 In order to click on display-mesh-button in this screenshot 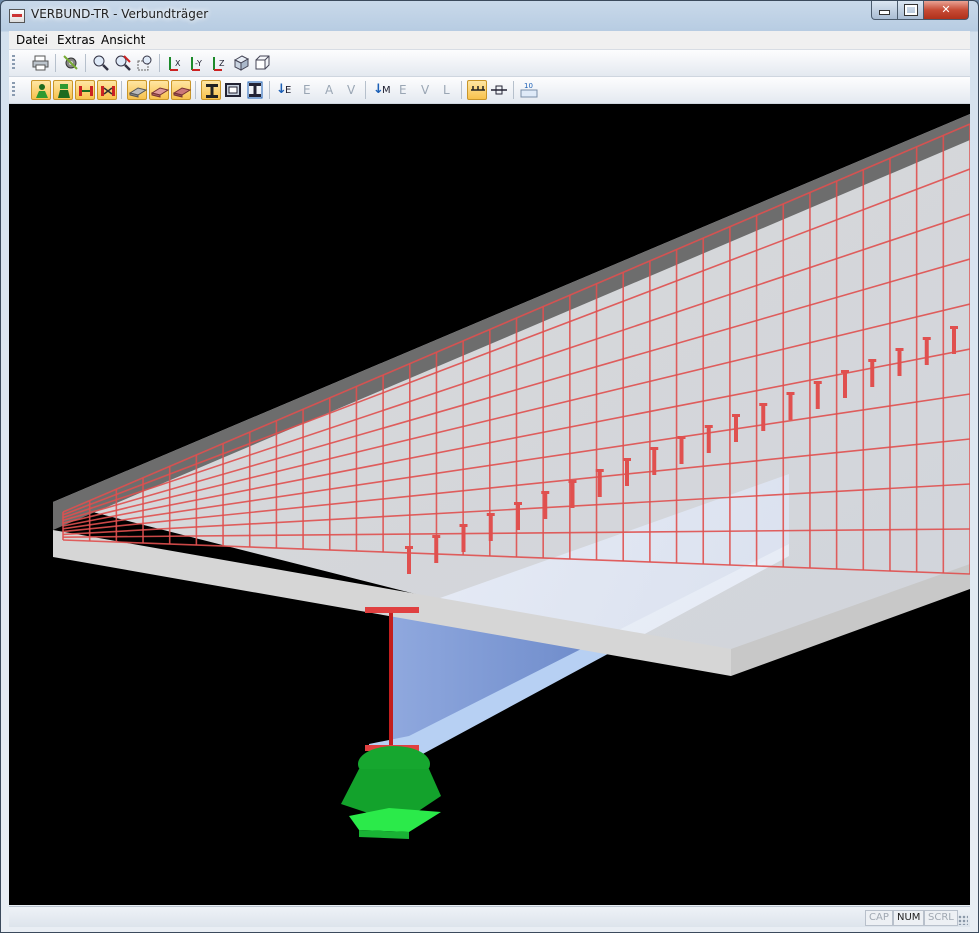, I will do `click(181, 90)`.